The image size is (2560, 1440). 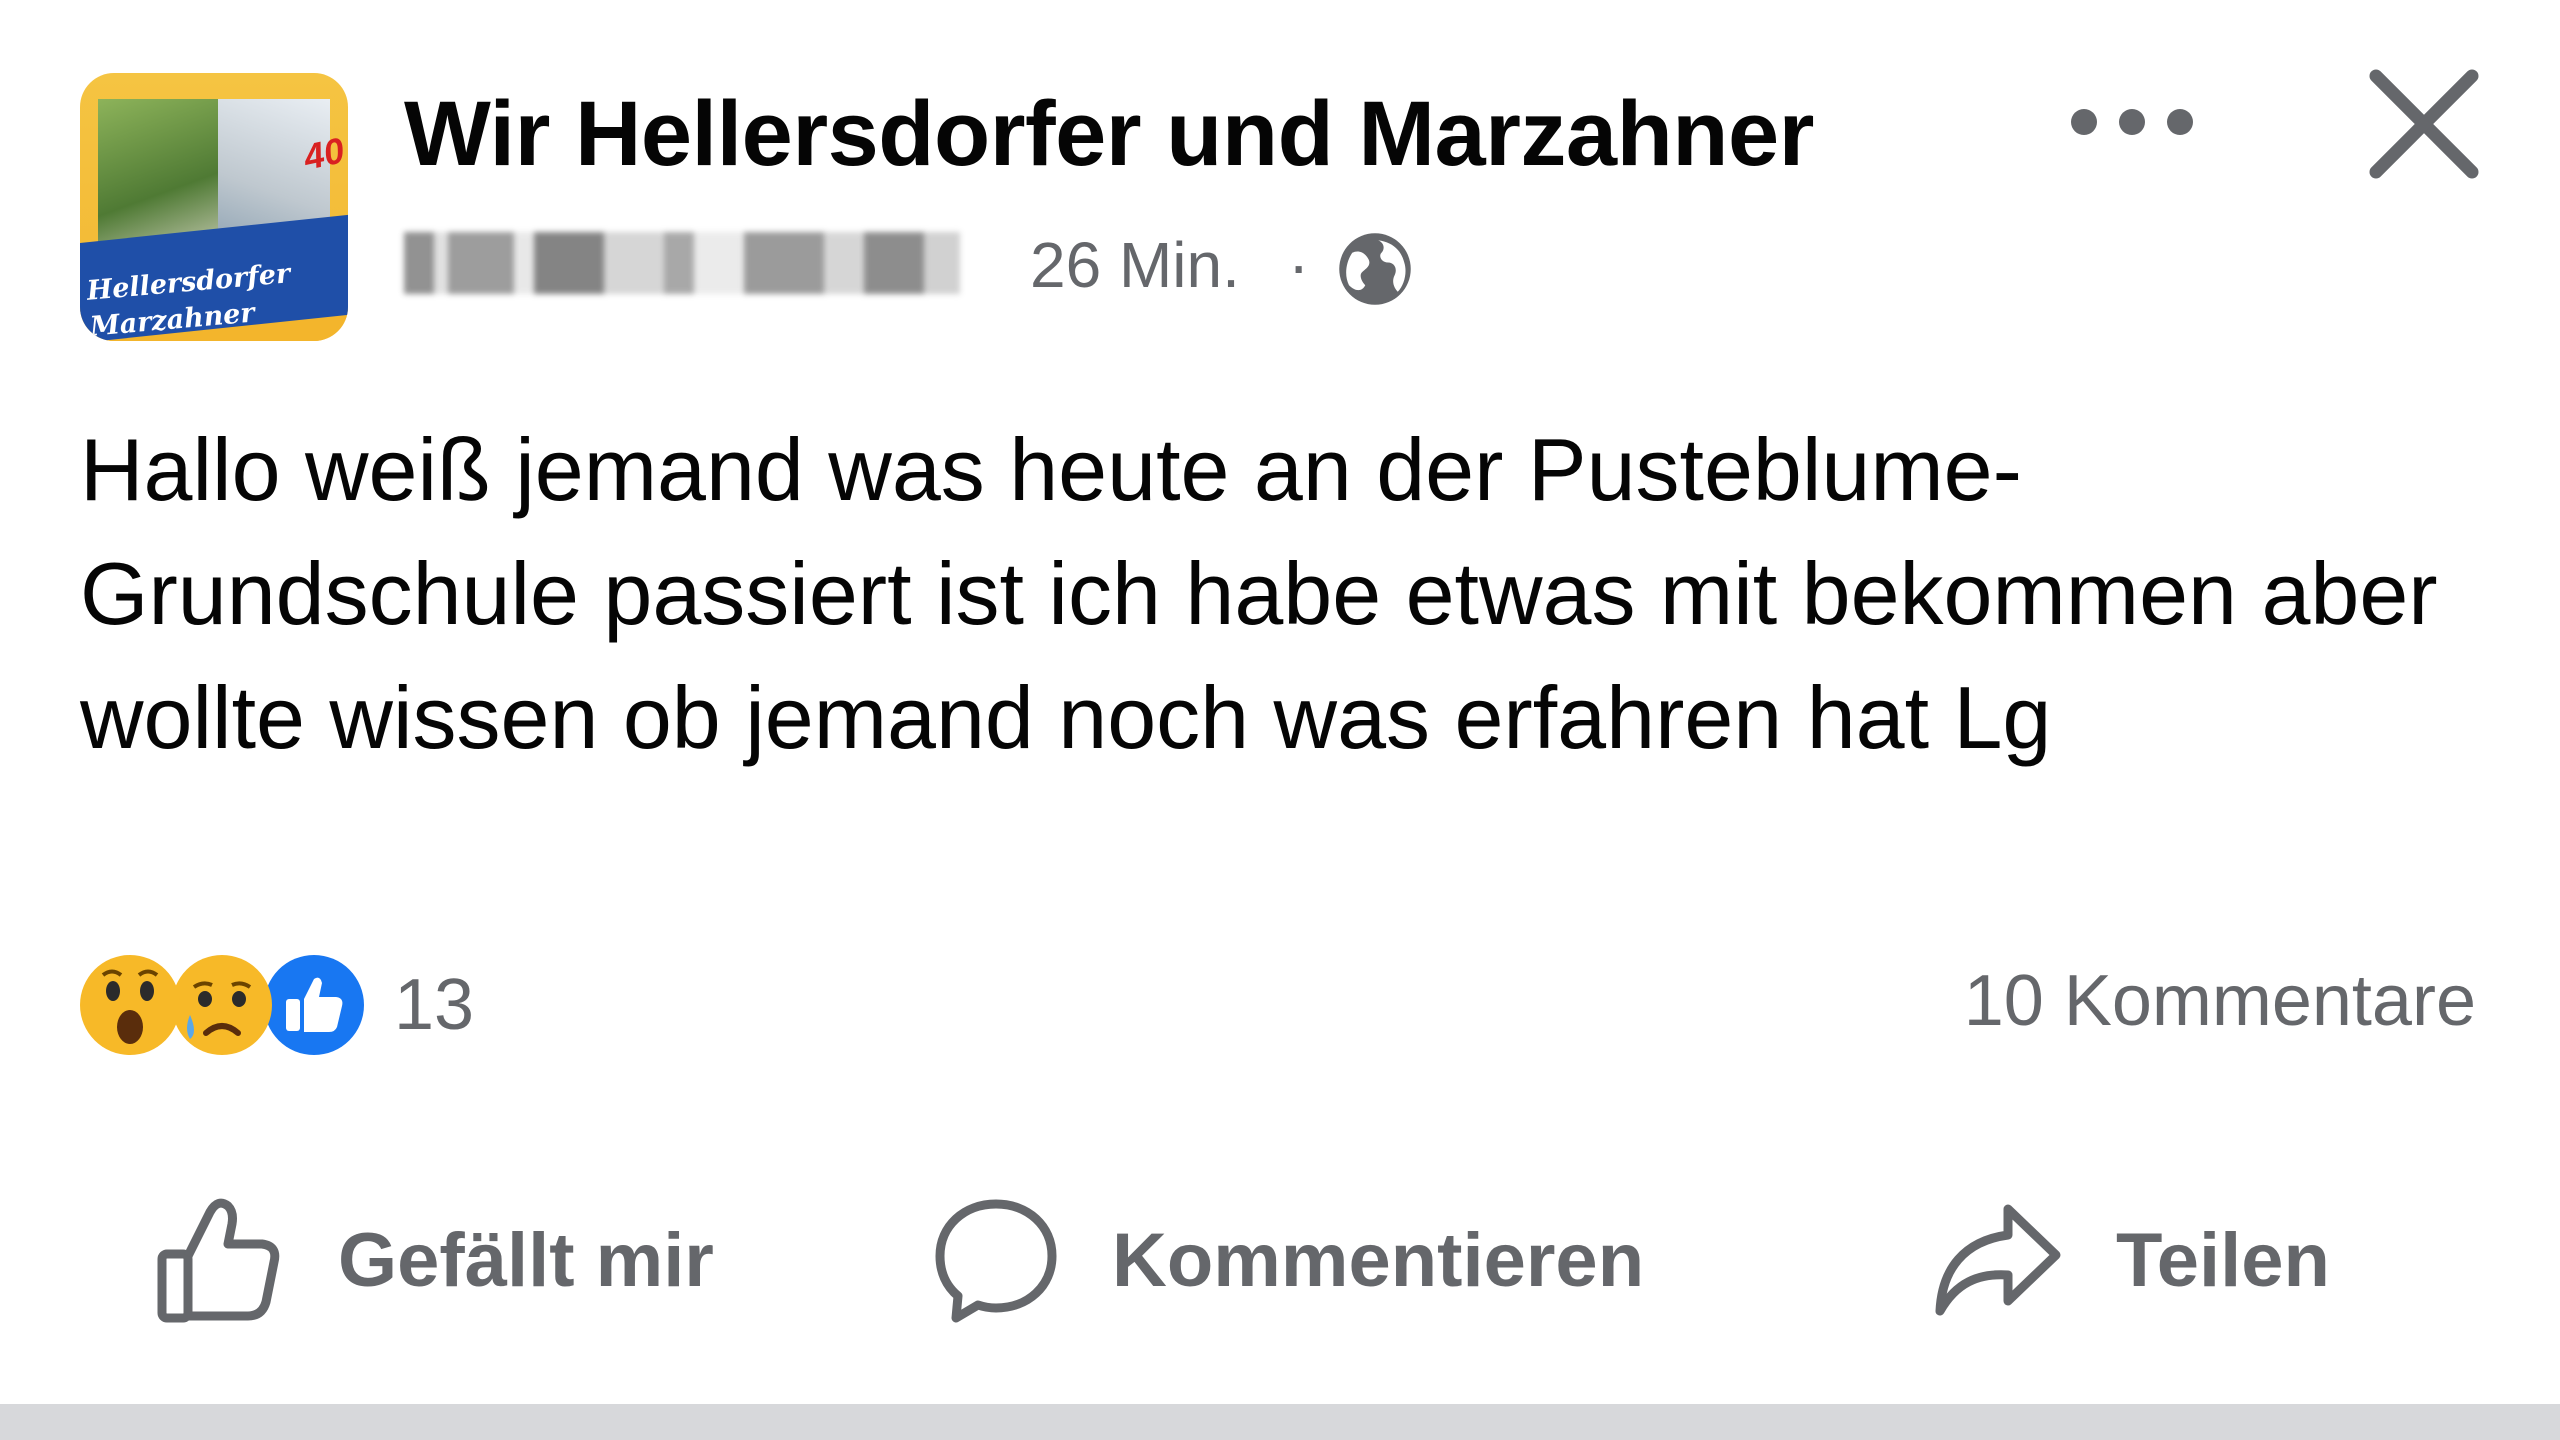 What do you see at coordinates (1280, 1422) in the screenshot?
I see `card-bottom-divider` at bounding box center [1280, 1422].